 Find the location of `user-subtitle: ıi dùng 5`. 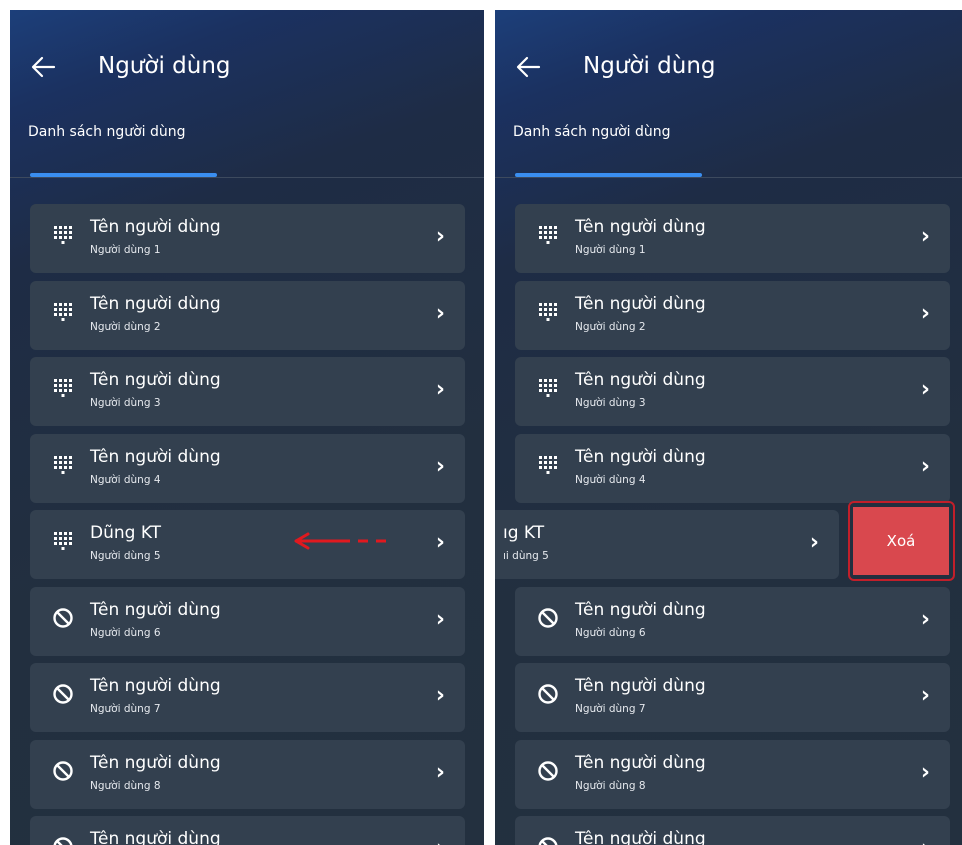

user-subtitle: ıi dùng 5 is located at coordinates (526, 556).